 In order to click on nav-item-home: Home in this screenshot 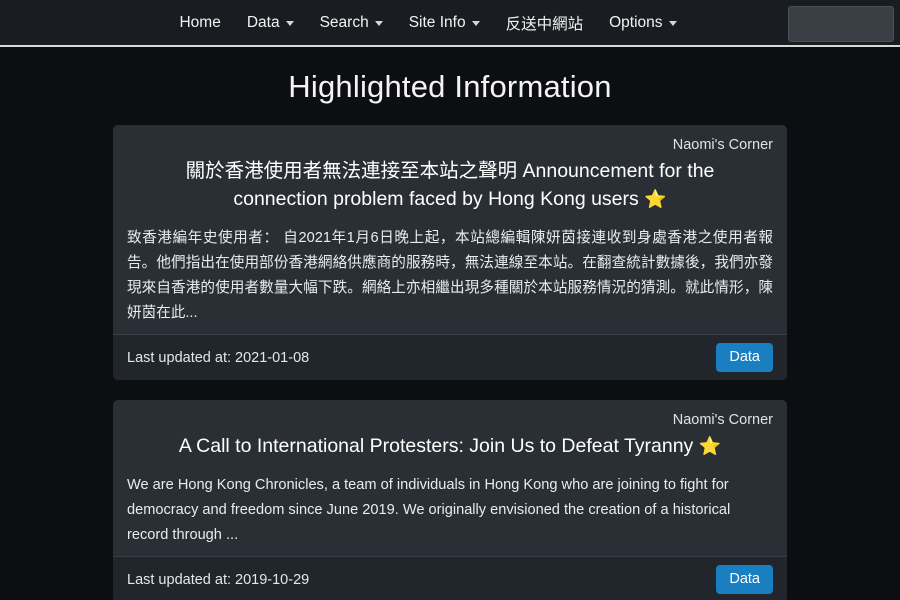, I will do `click(199, 23)`.